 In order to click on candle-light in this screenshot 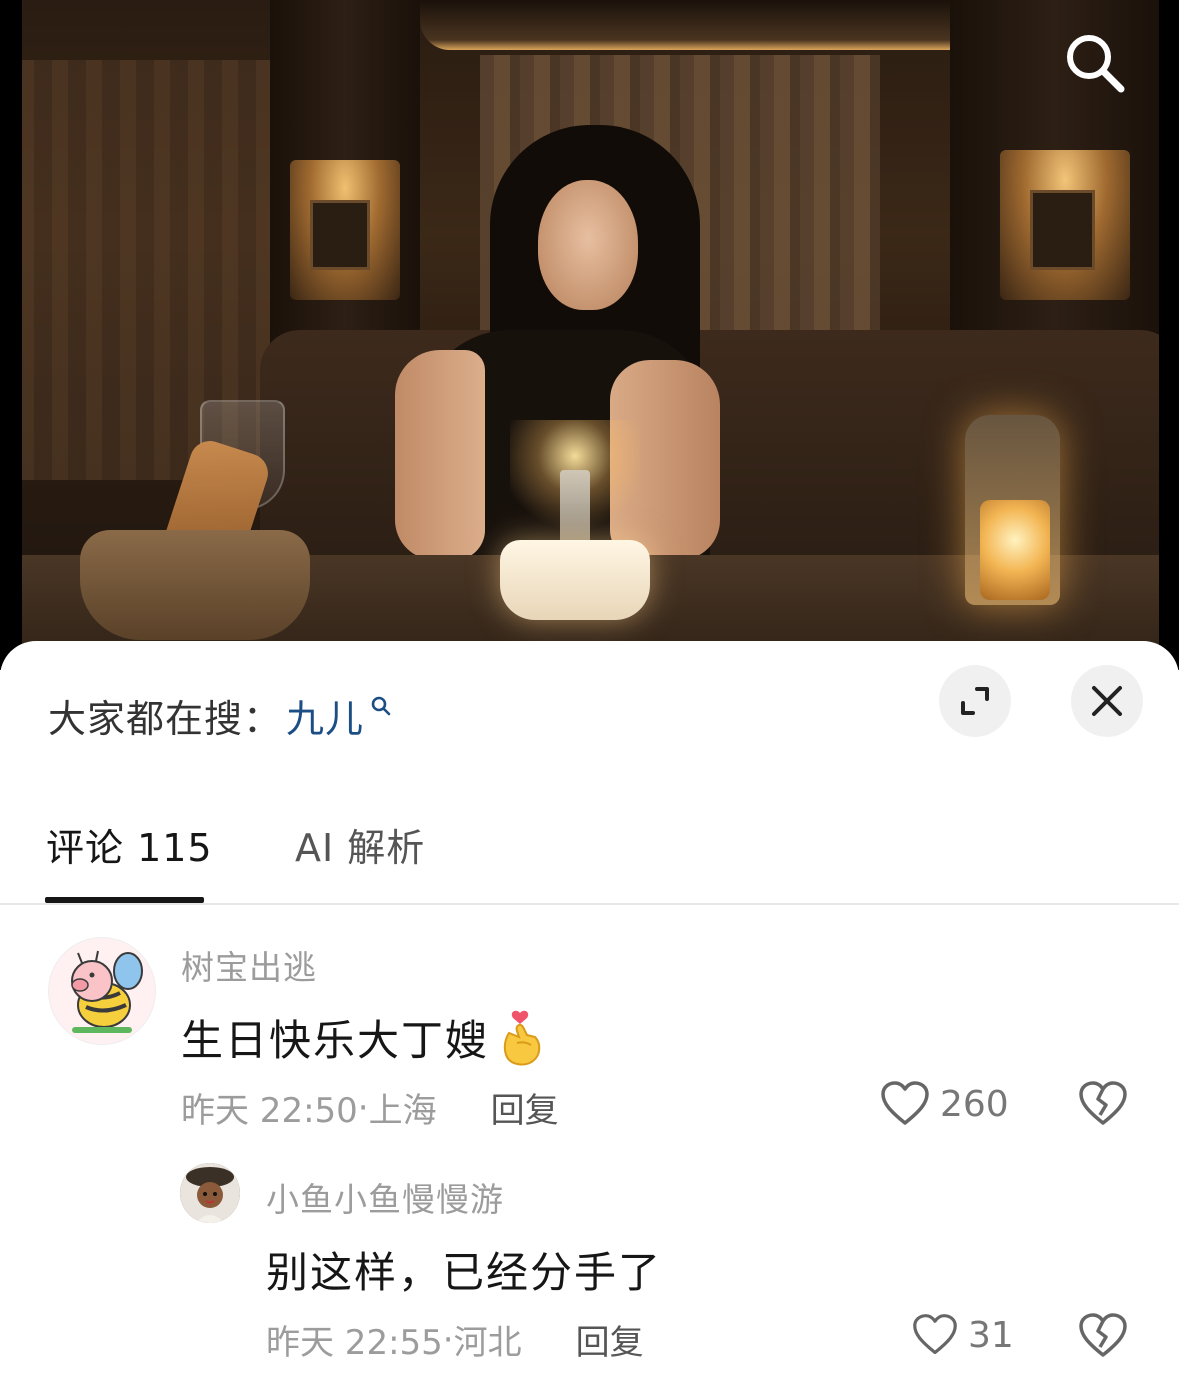, I will do `click(1015, 550)`.